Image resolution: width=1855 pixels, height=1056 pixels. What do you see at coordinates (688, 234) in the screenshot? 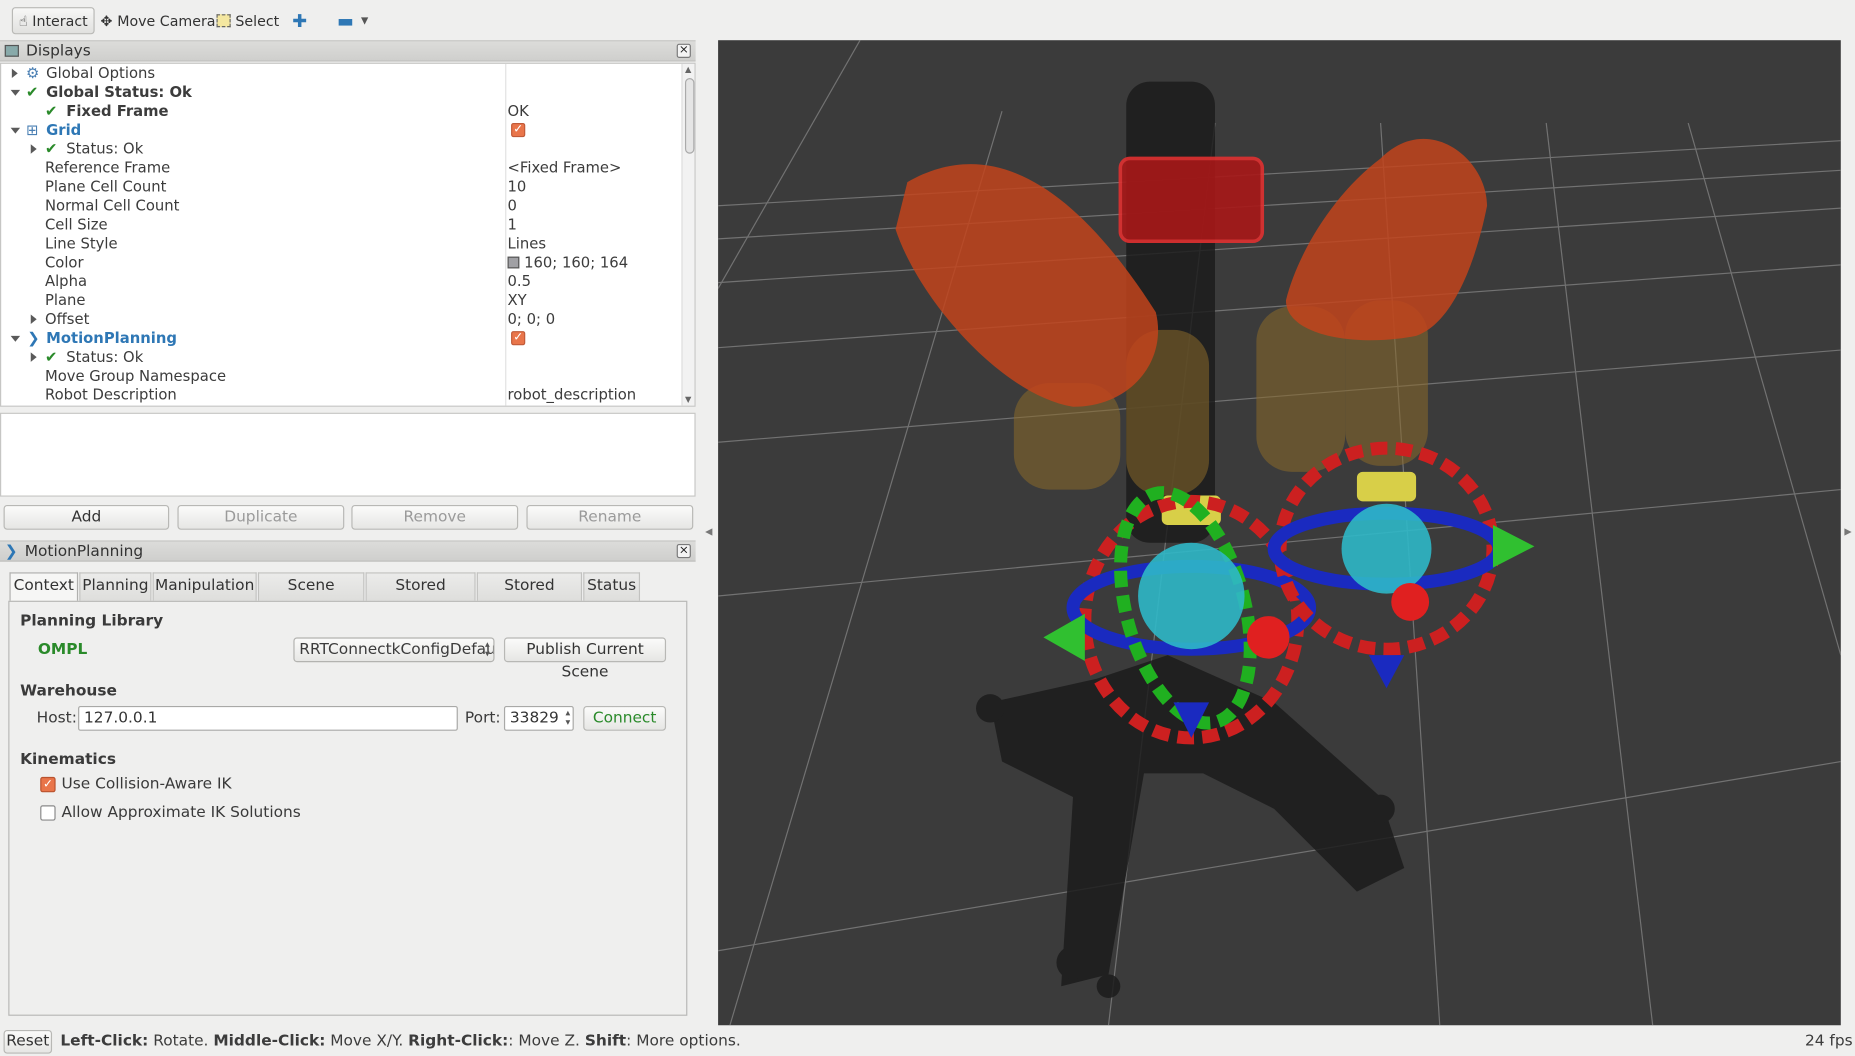
I see `tree-scrollbar: ▲ ▼` at bounding box center [688, 234].